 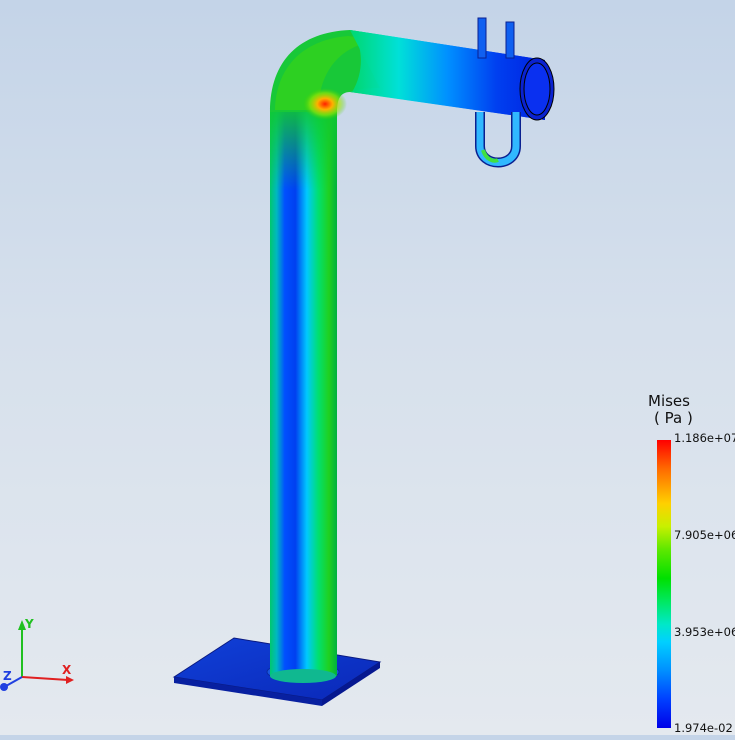 I want to click on legend-tick-max: 1.186e+07, so click(x=704, y=438).